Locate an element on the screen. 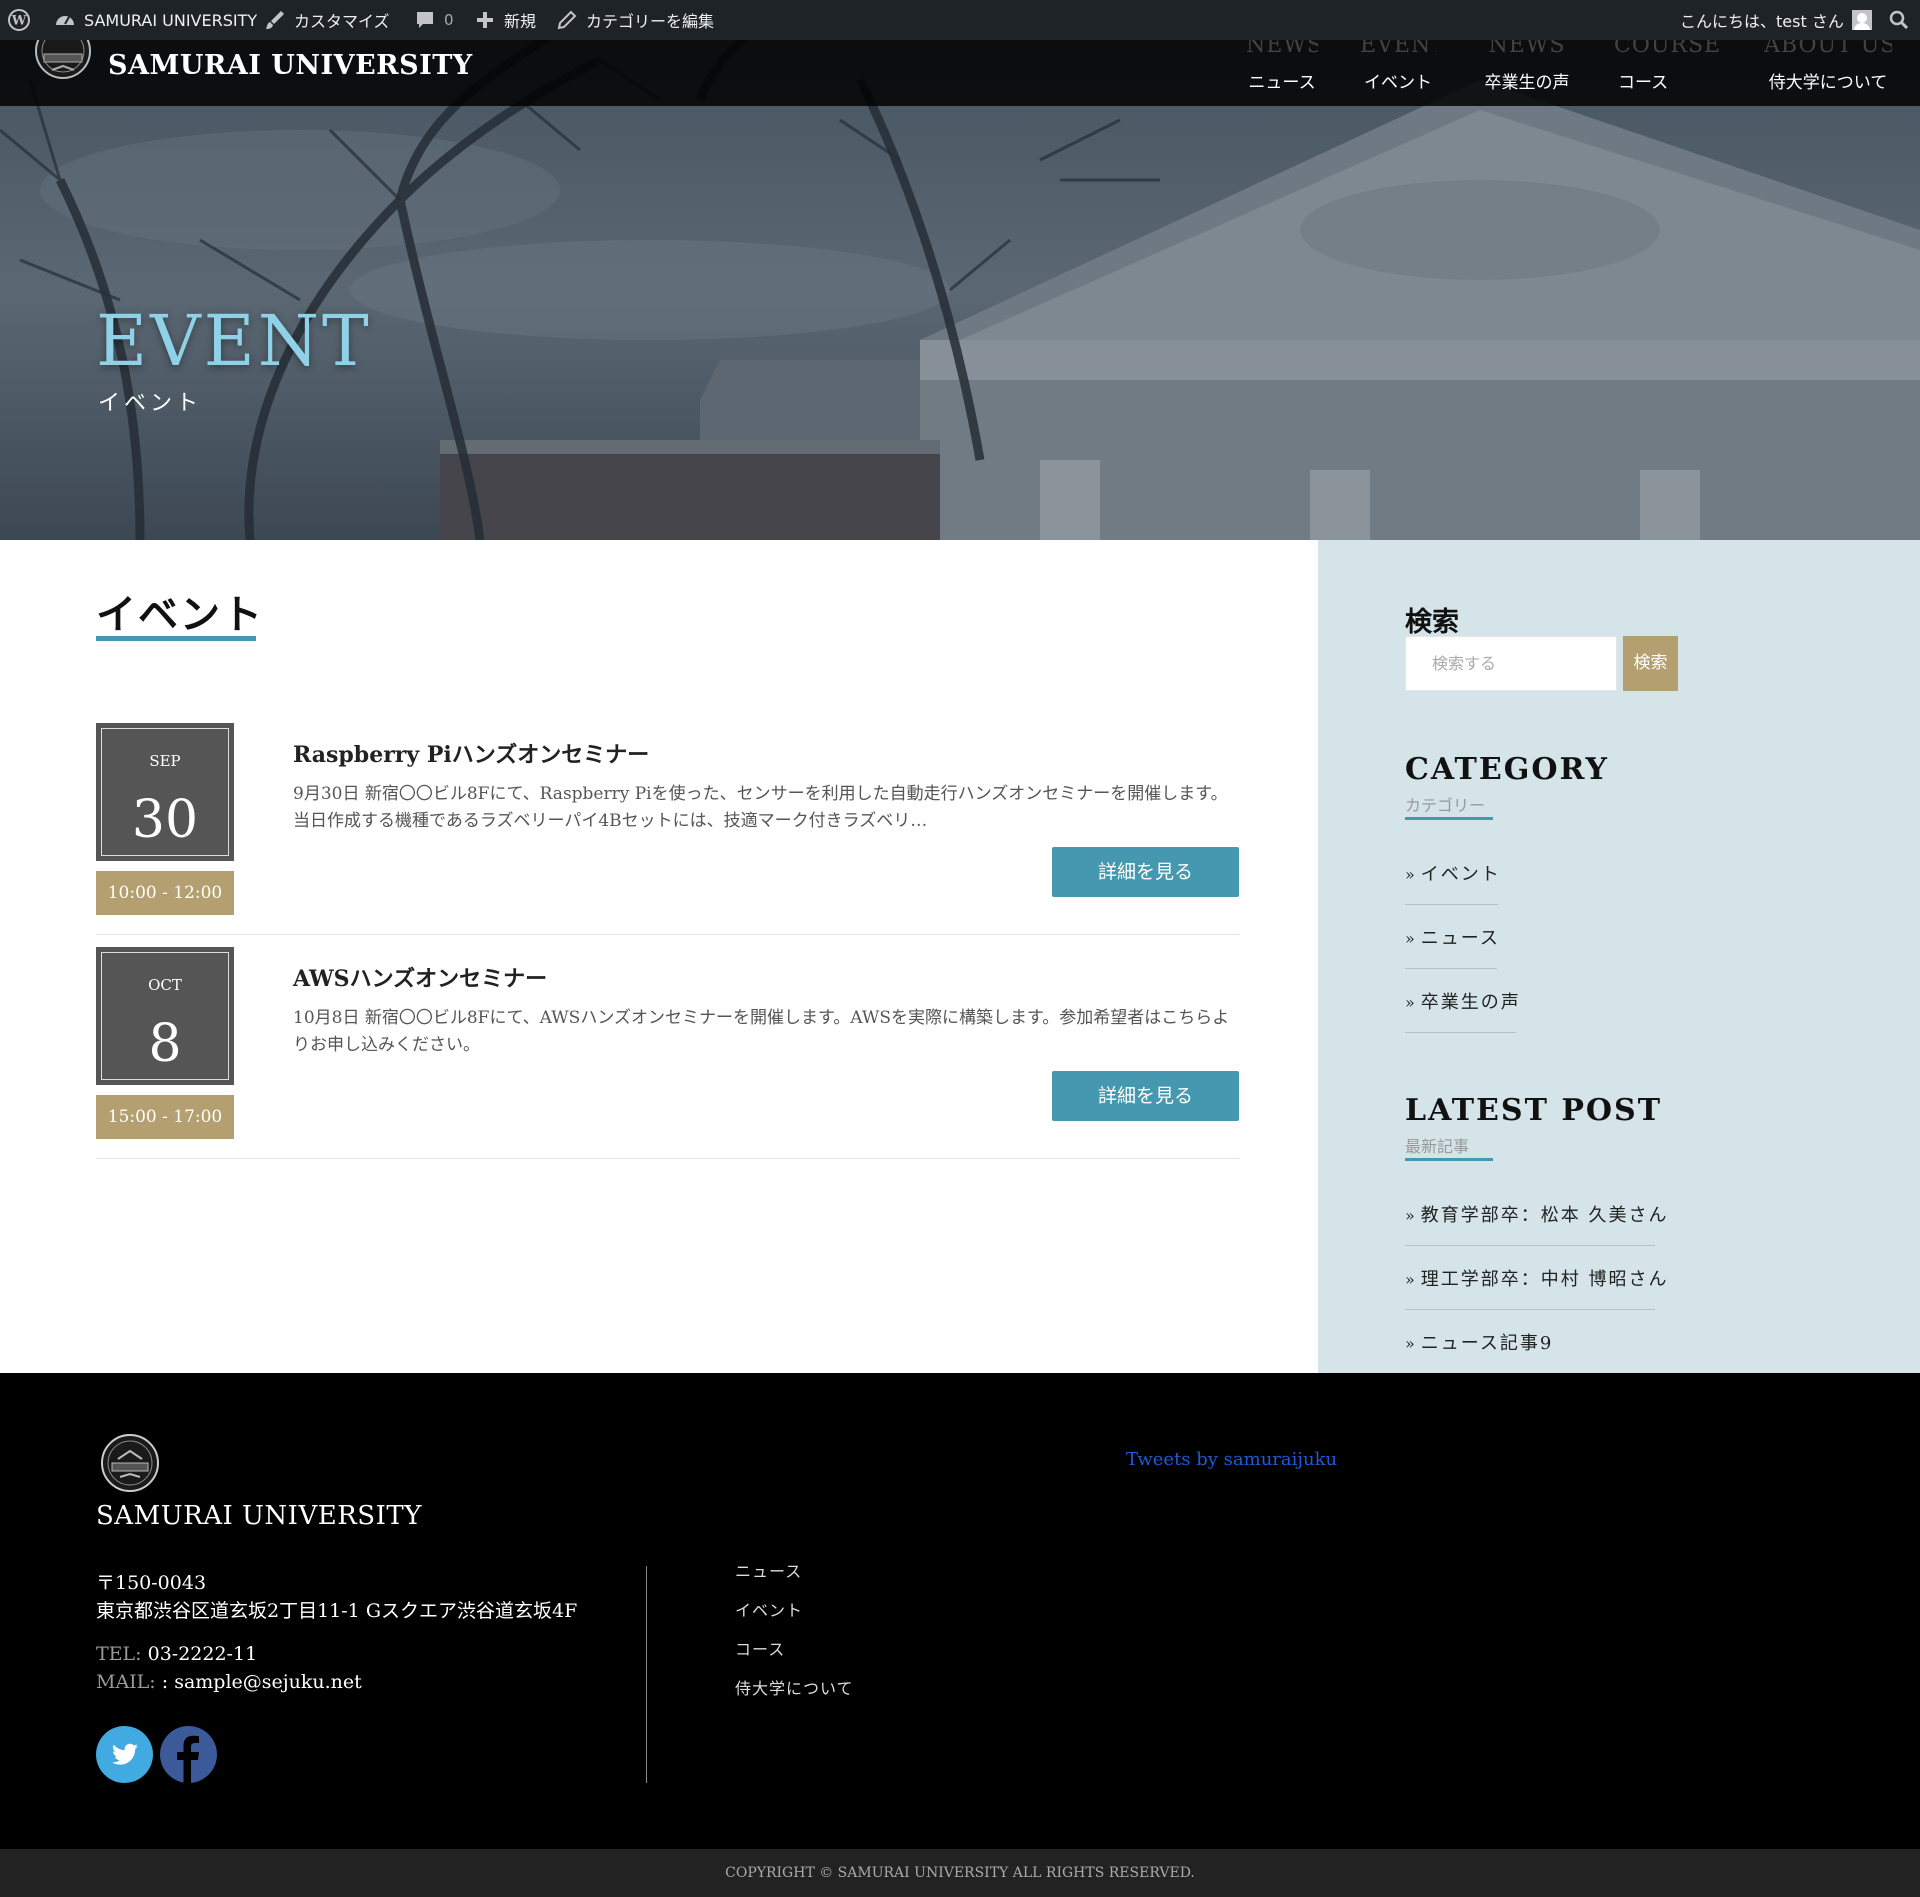 The image size is (1920, 1897). wordpress-icon: W is located at coordinates (19, 20).